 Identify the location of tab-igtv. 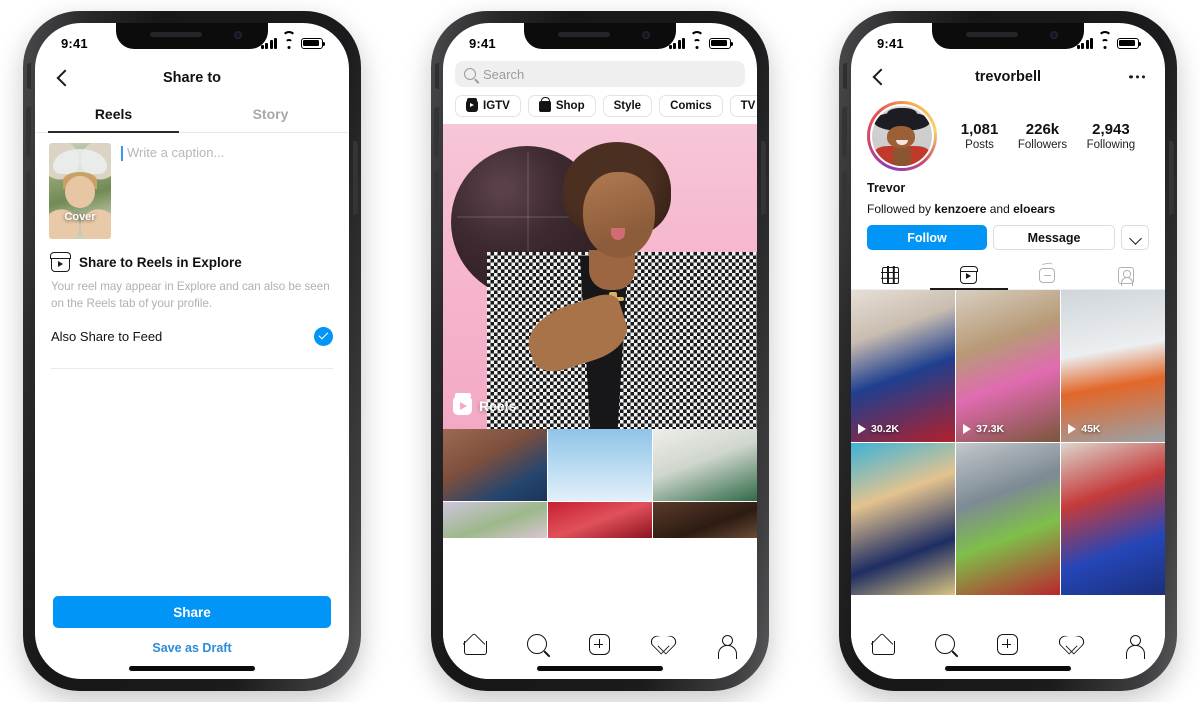
(1047, 275).